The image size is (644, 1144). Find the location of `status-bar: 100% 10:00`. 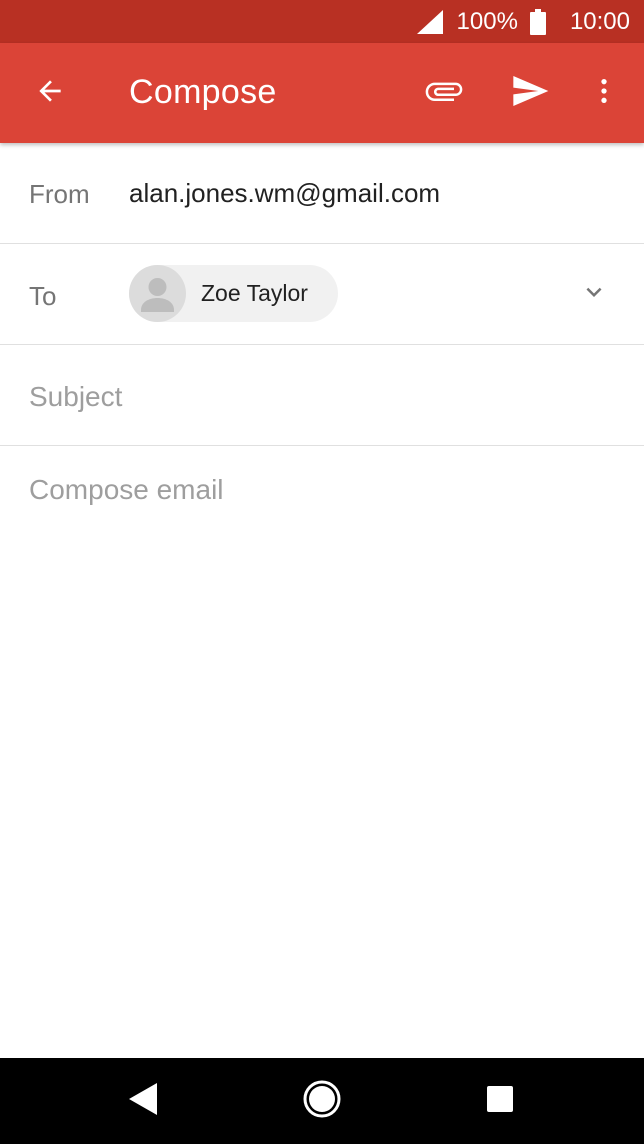

status-bar: 100% 10:00 is located at coordinates (322, 21).